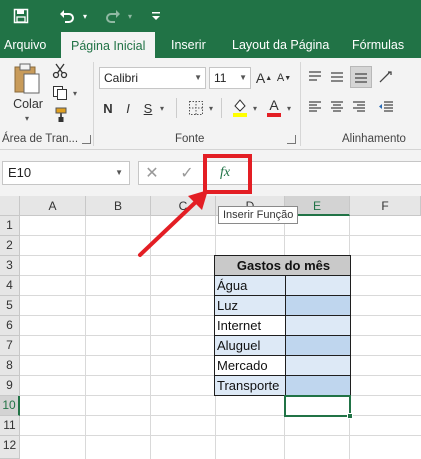  What do you see at coordinates (315, 107) in the screenshot?
I see `align-left-icon` at bounding box center [315, 107].